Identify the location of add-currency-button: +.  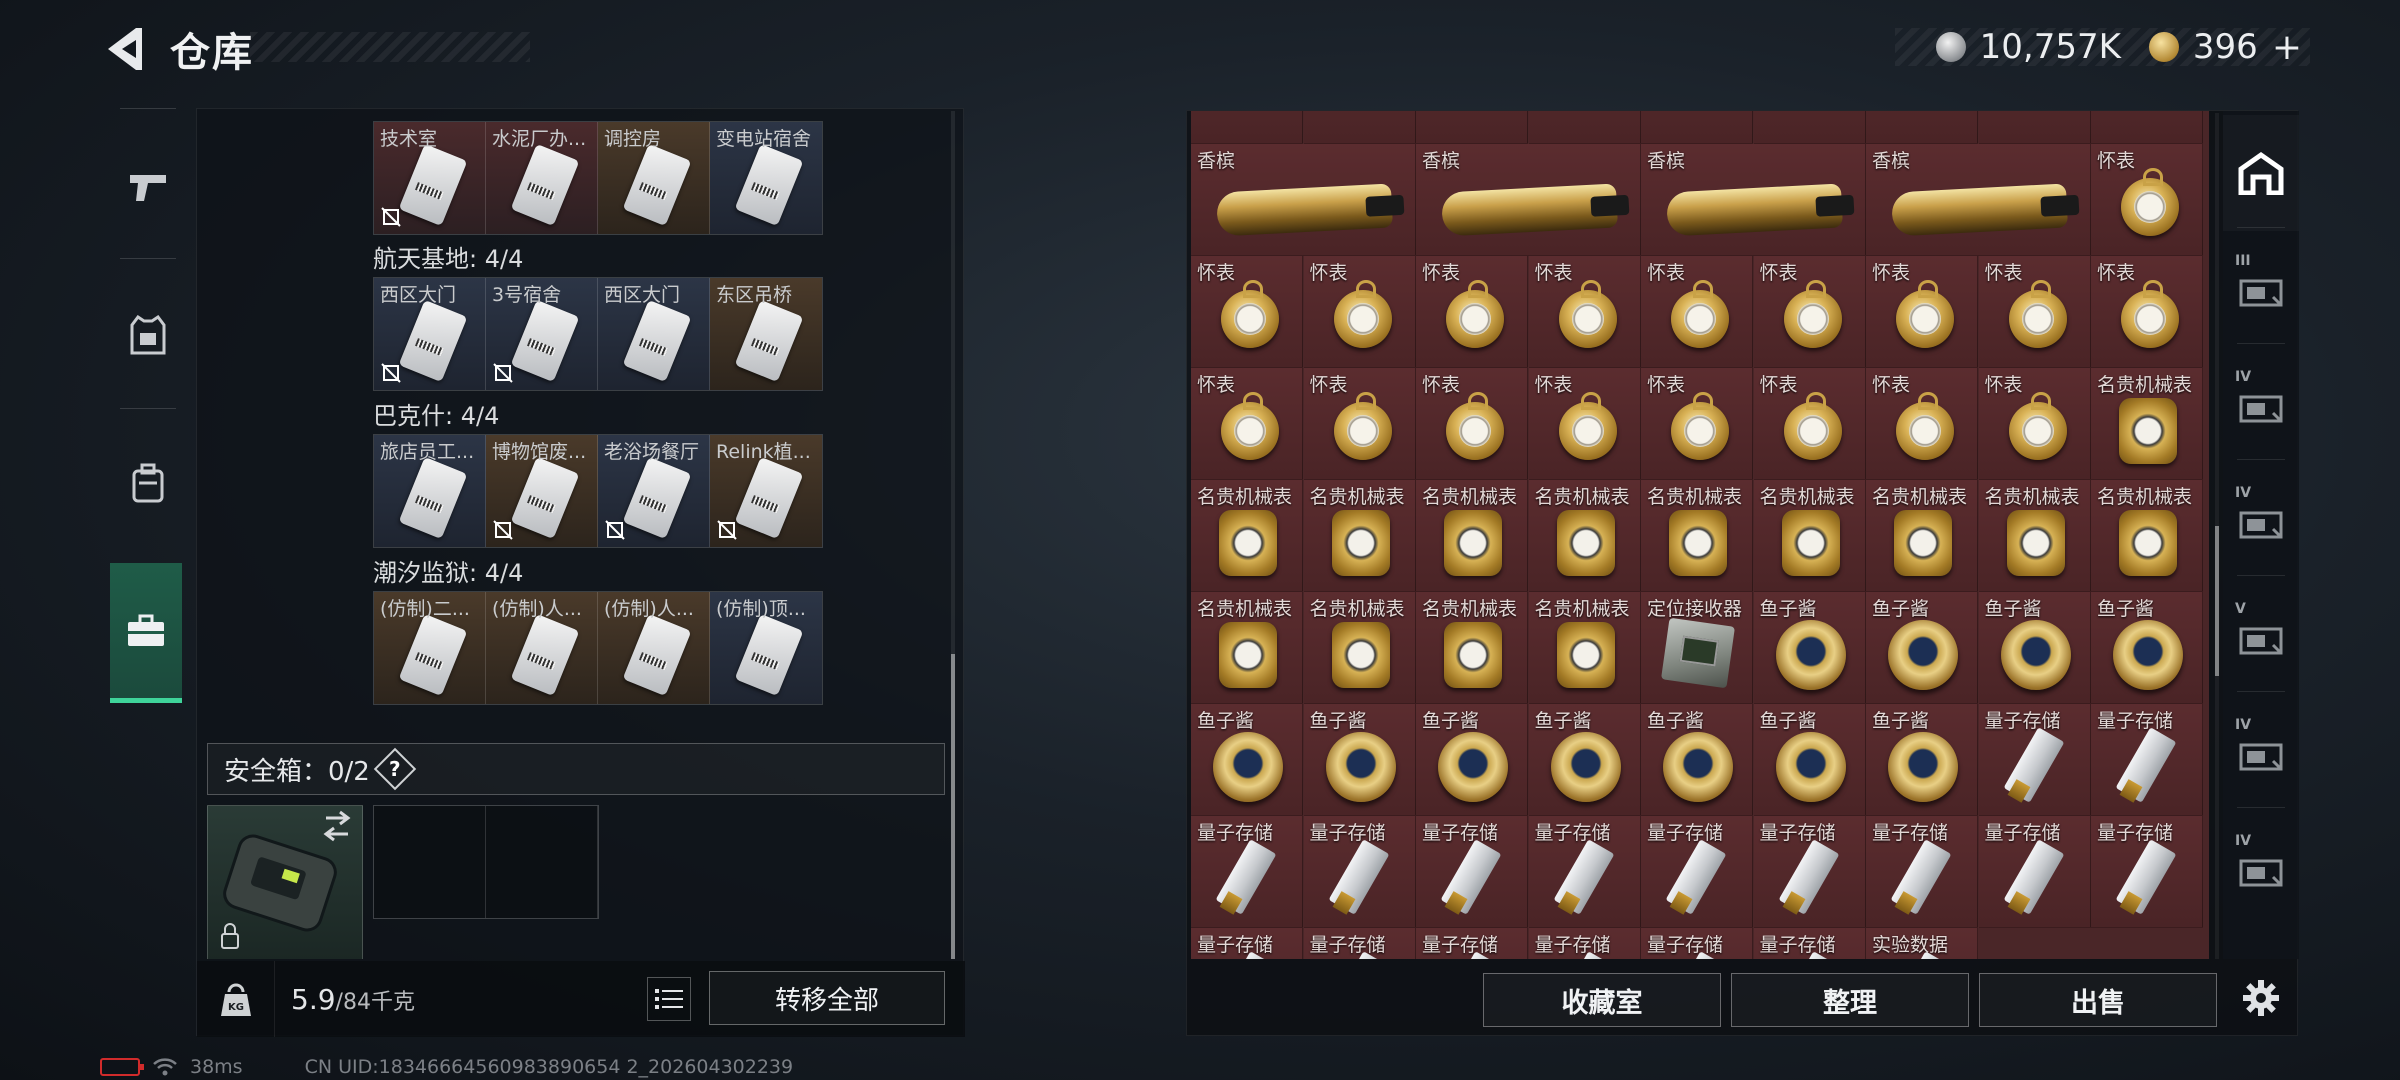
(2287, 47).